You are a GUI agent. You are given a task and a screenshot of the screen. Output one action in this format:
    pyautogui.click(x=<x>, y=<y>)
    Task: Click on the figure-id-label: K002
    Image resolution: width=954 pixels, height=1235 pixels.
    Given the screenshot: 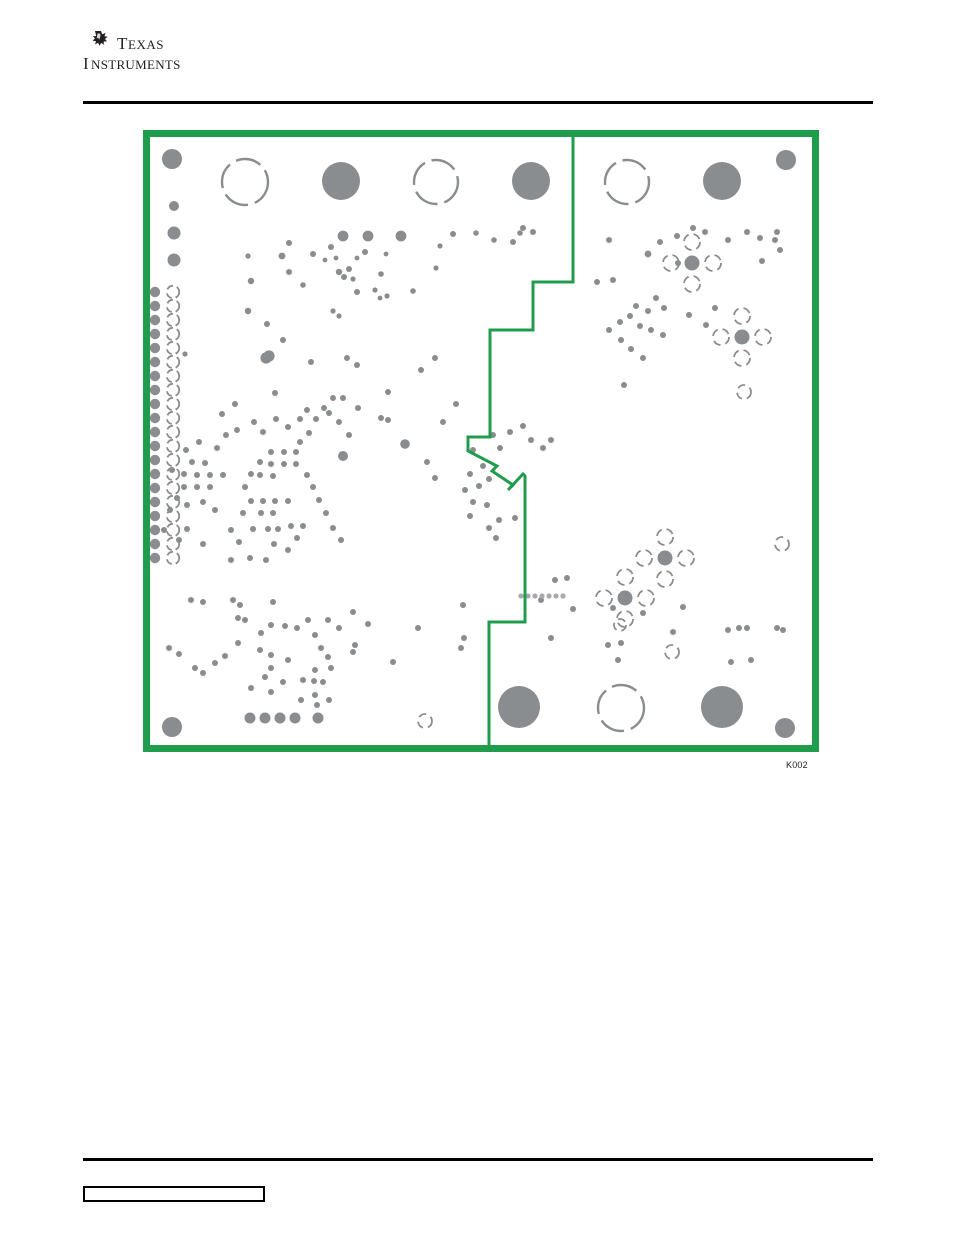 What is the action you would take?
    pyautogui.click(x=797, y=765)
    